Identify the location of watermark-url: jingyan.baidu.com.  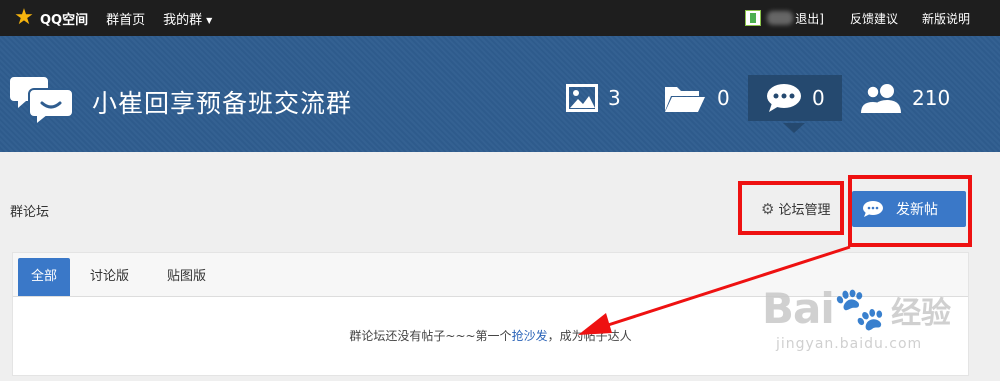
(849, 344).